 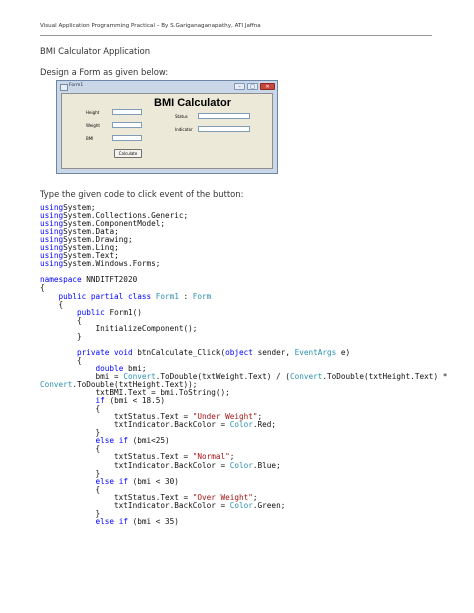 I want to click on code-line: }, so click(x=61, y=336).